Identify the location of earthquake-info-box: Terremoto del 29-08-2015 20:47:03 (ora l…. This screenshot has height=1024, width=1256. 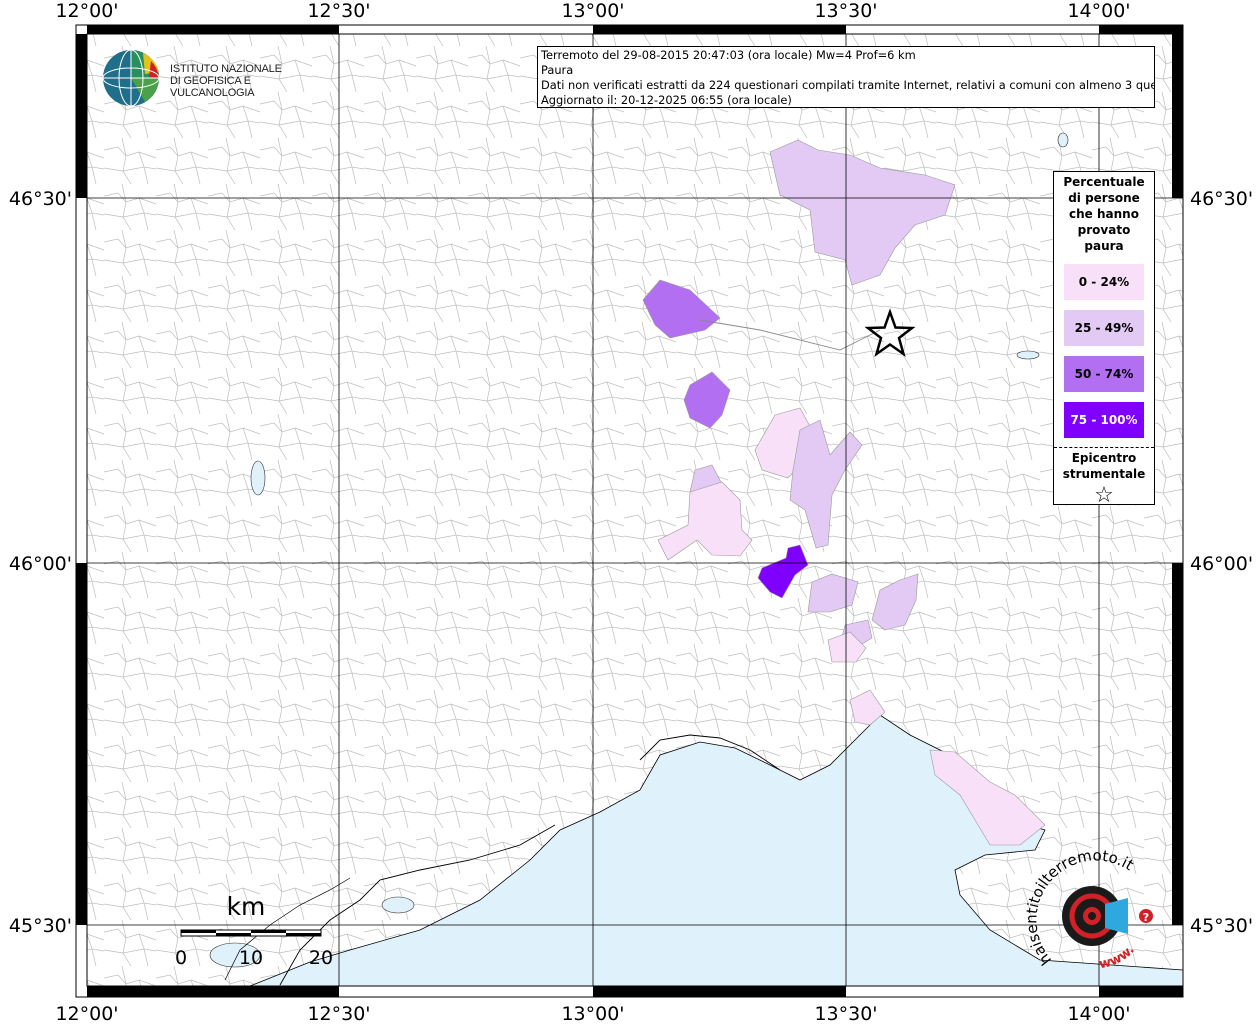
(846, 77).